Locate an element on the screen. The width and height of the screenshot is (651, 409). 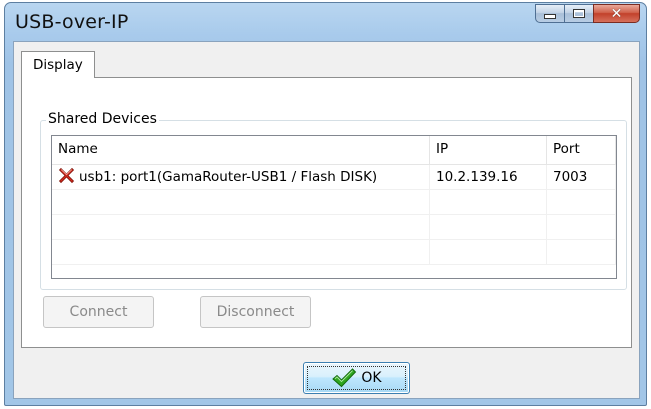
maximize-button is located at coordinates (579, 13).